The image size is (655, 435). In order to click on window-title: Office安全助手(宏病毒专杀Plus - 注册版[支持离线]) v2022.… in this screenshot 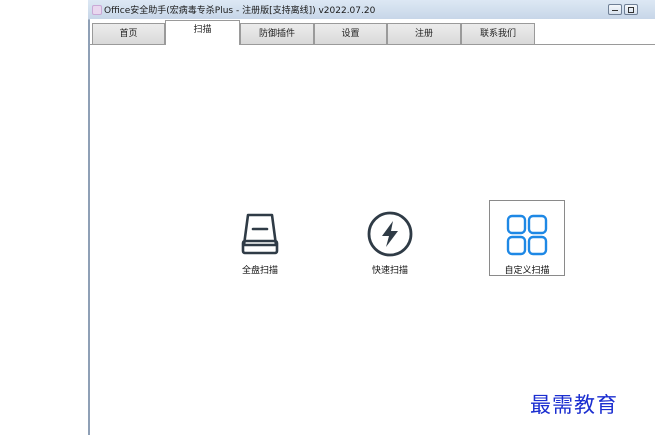, I will do `click(240, 11)`.